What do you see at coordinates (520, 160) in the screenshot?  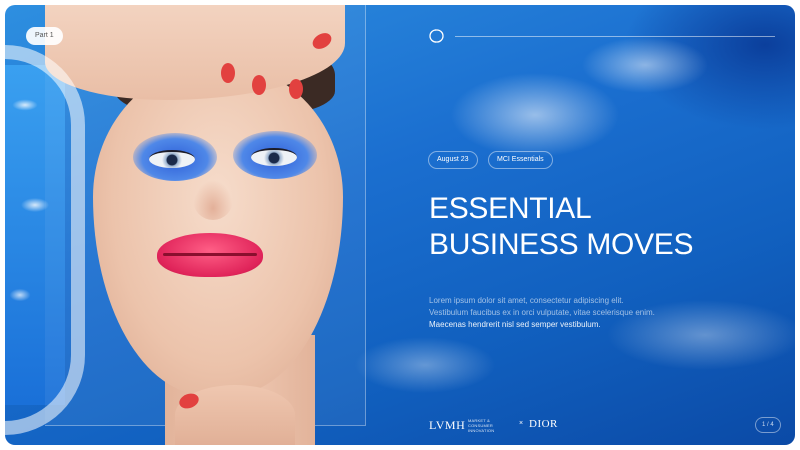 I see `category-tag: MCI Essentials` at bounding box center [520, 160].